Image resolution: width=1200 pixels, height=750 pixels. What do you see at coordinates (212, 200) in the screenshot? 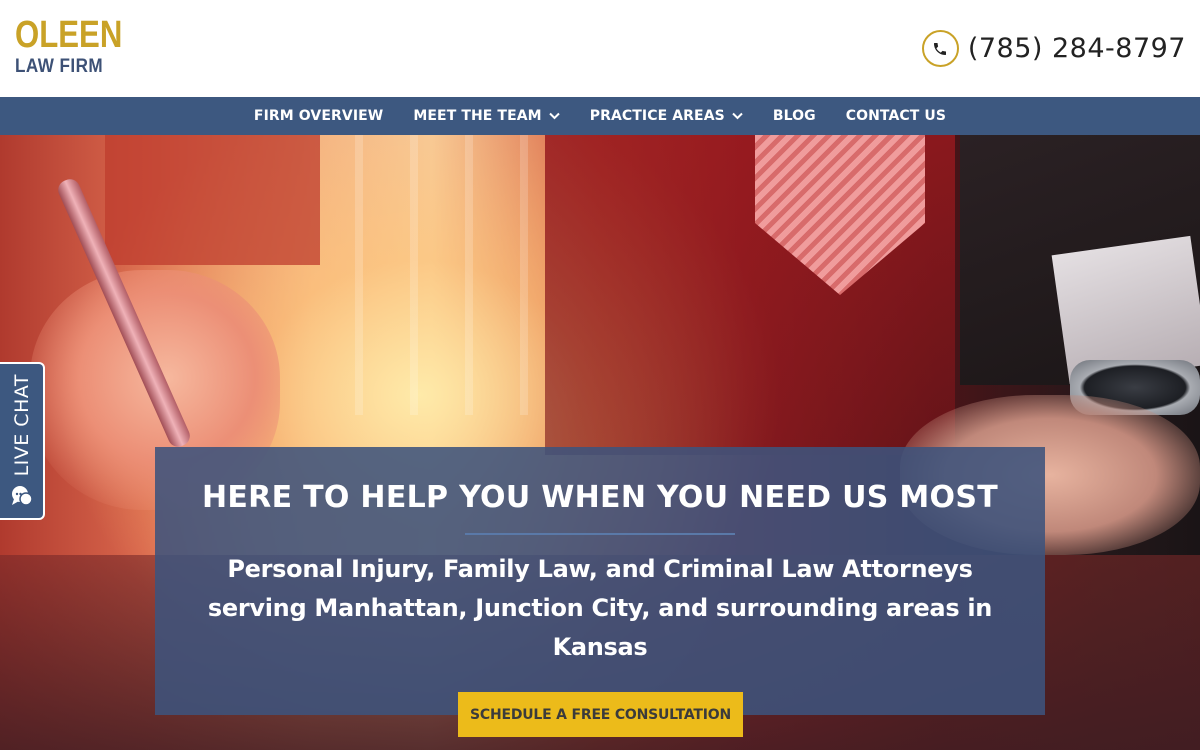
I see `hero-sleeve` at bounding box center [212, 200].